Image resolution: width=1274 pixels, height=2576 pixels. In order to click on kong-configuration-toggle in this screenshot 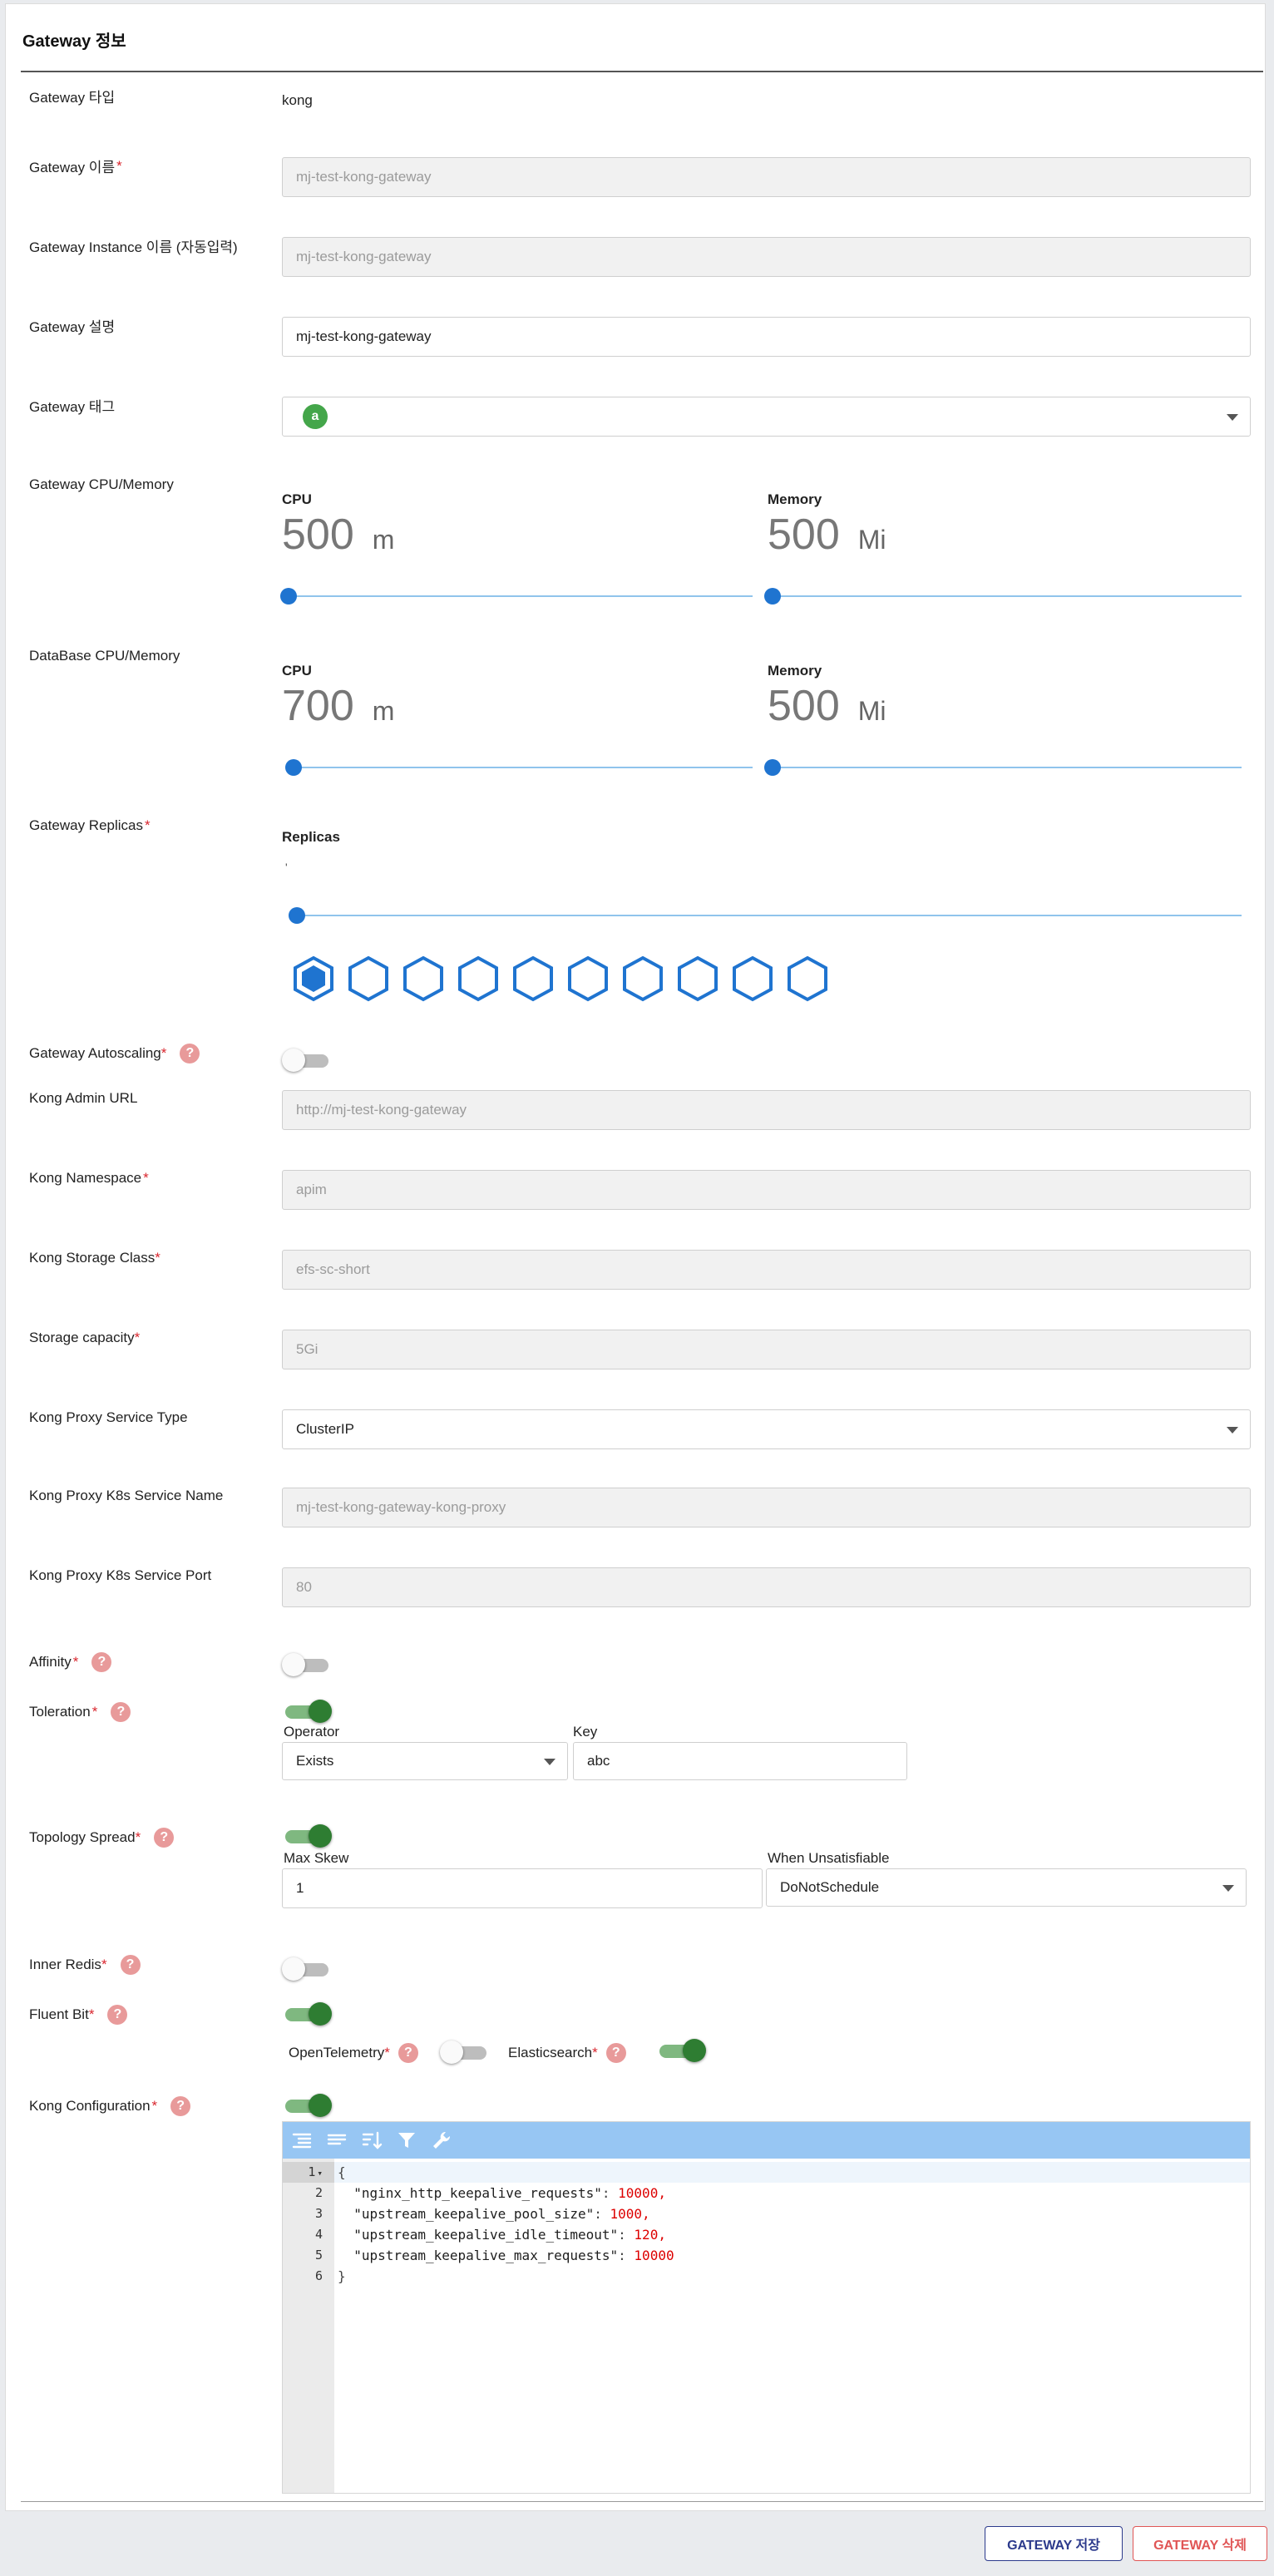, I will do `click(307, 2105)`.